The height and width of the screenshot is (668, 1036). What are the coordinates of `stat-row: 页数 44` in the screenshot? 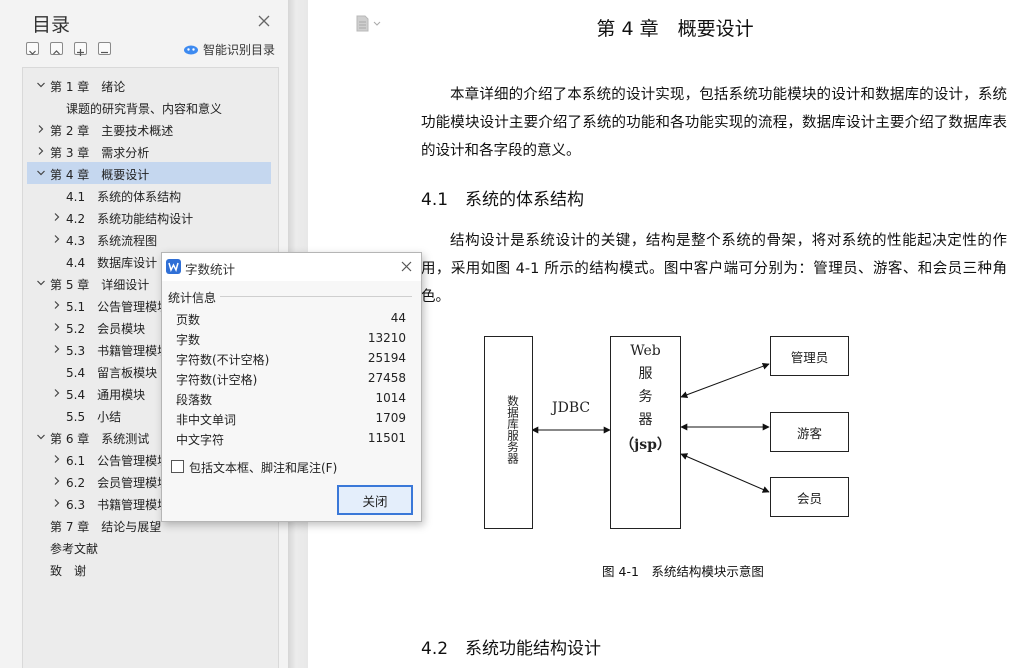 It's located at (291, 318).